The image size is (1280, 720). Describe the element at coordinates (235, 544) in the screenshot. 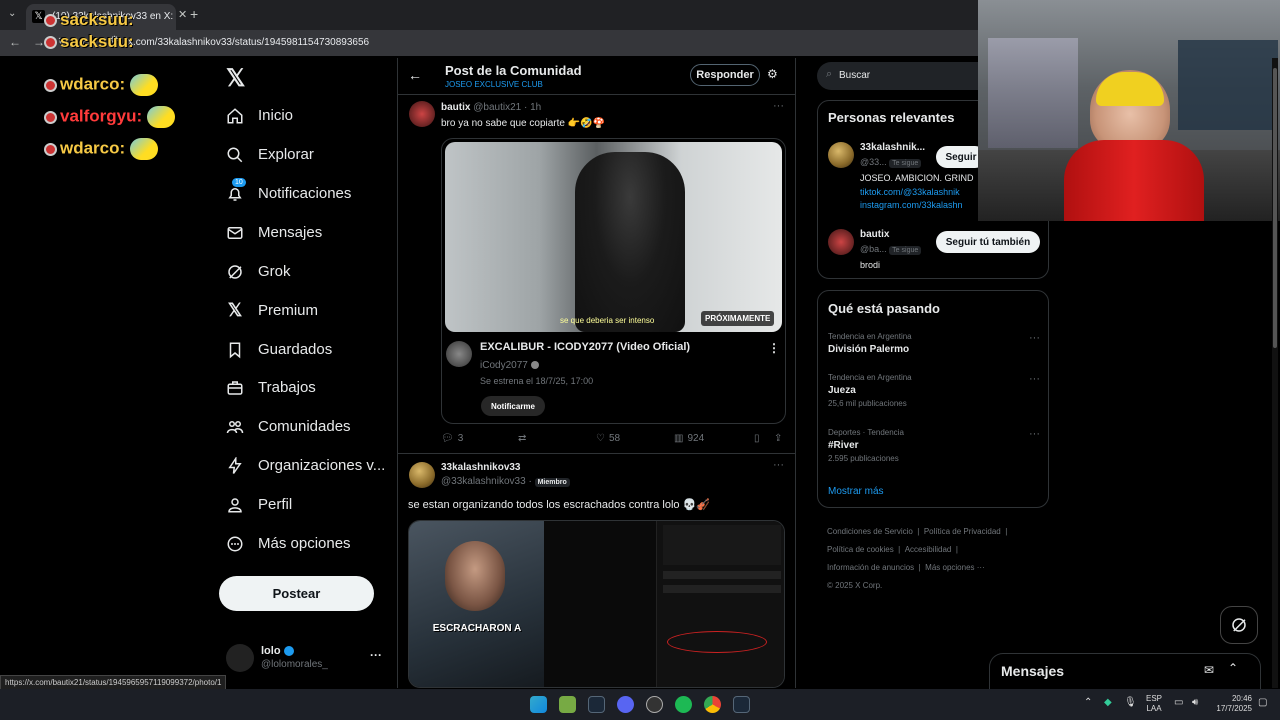

I see `more-circle-icon` at that location.